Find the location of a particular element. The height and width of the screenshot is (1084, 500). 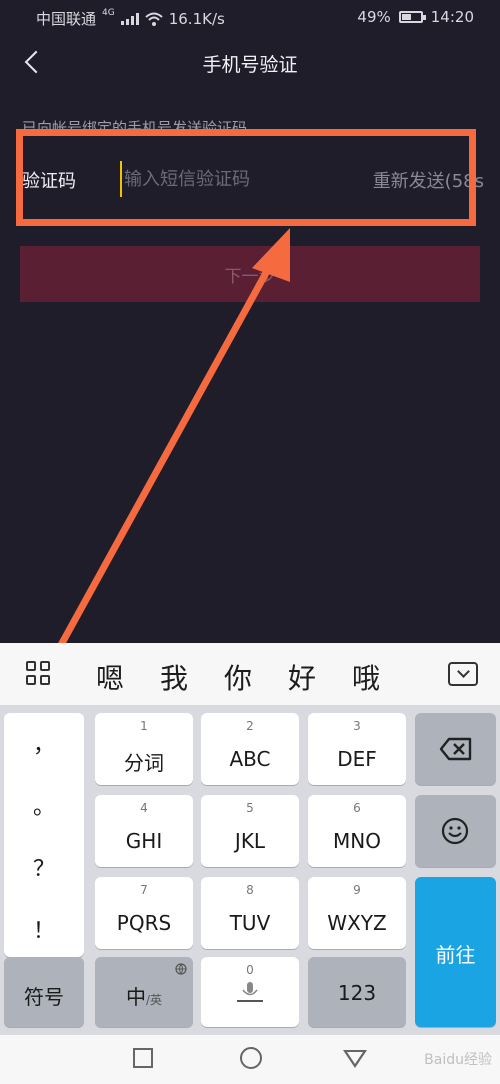

system-nav-bar: Baidu经验 is located at coordinates (250, 1059).